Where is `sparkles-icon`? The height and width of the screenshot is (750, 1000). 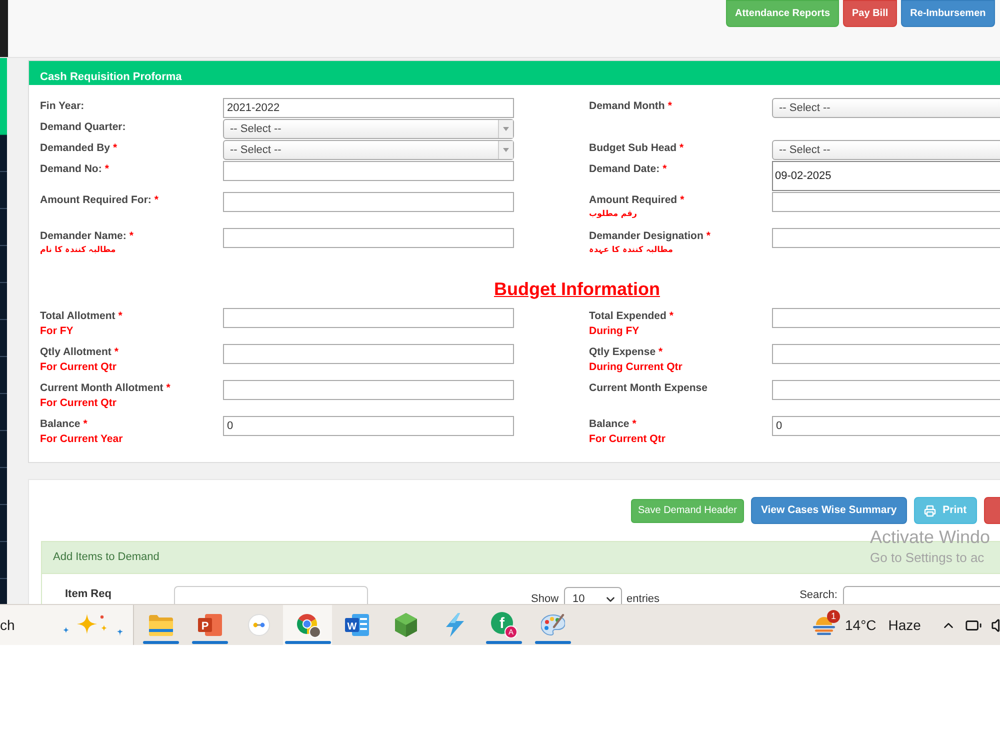
sparkles-icon is located at coordinates (92, 625).